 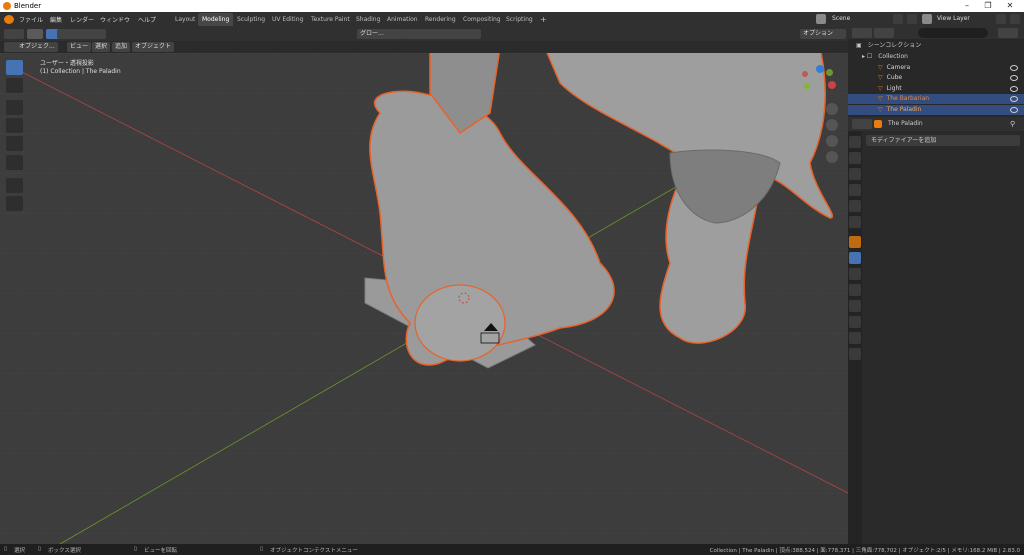 What do you see at coordinates (855, 338) in the screenshot?
I see `material-properties-icon` at bounding box center [855, 338].